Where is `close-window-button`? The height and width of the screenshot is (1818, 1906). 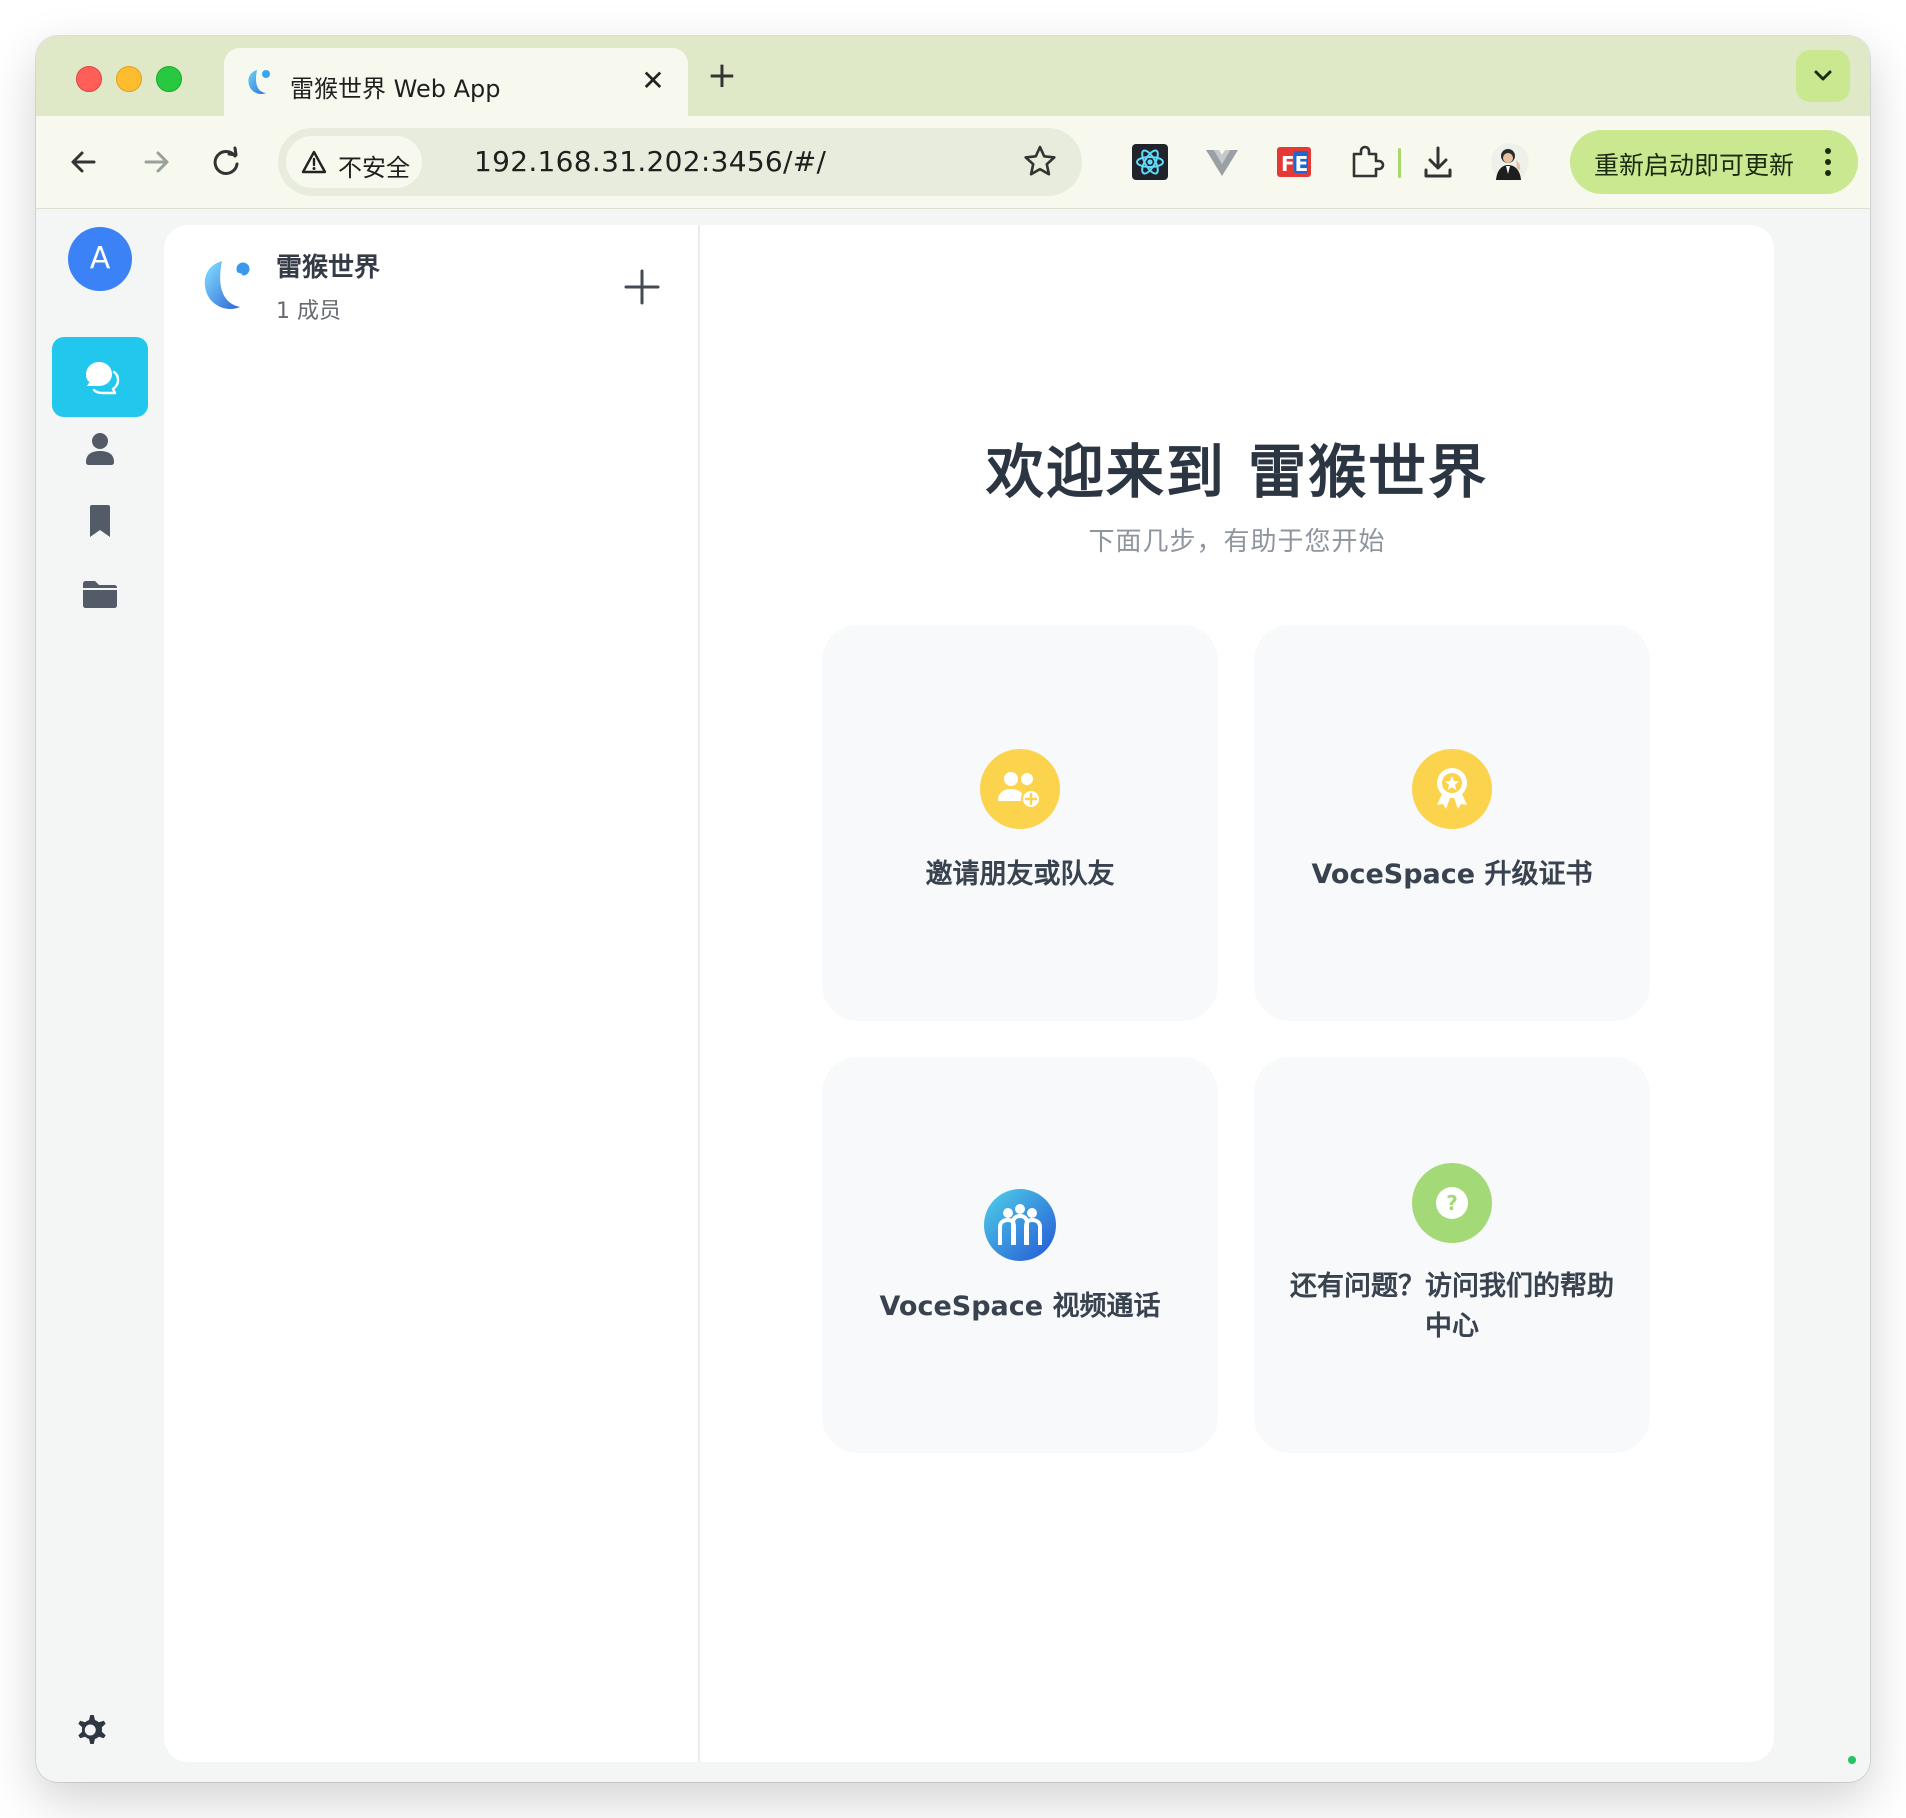
close-window-button is located at coordinates (89, 79).